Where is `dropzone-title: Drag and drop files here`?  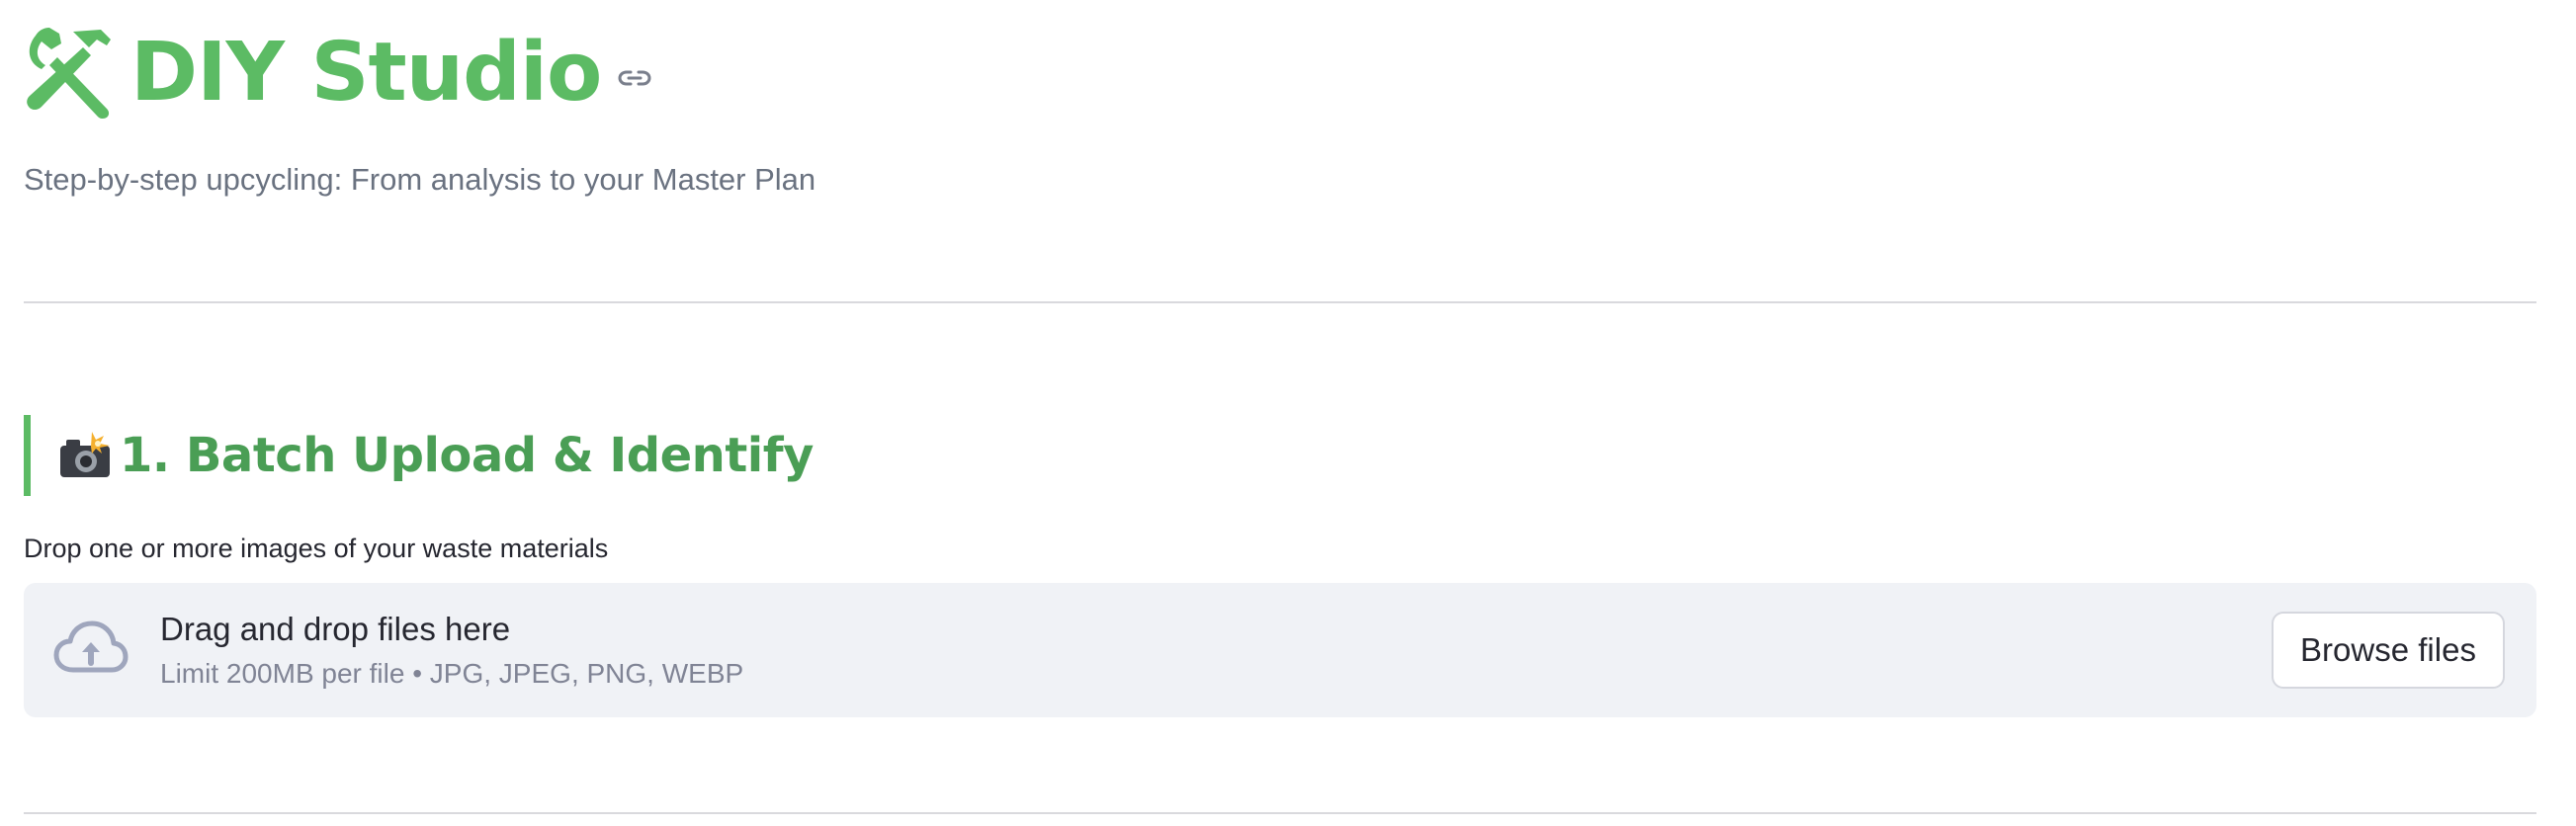 dropzone-title: Drag and drop files here is located at coordinates (335, 629).